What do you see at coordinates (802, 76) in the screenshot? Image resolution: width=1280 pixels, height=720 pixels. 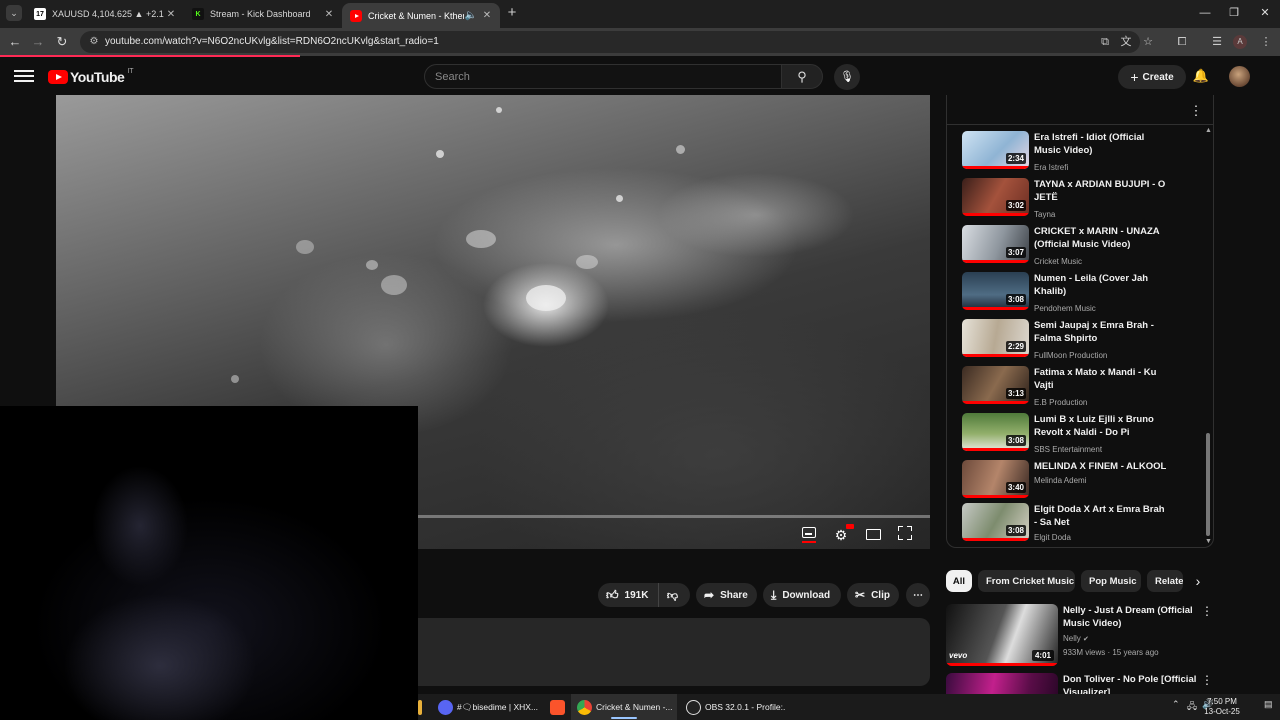 I see `search-button: ⚲` at bounding box center [802, 76].